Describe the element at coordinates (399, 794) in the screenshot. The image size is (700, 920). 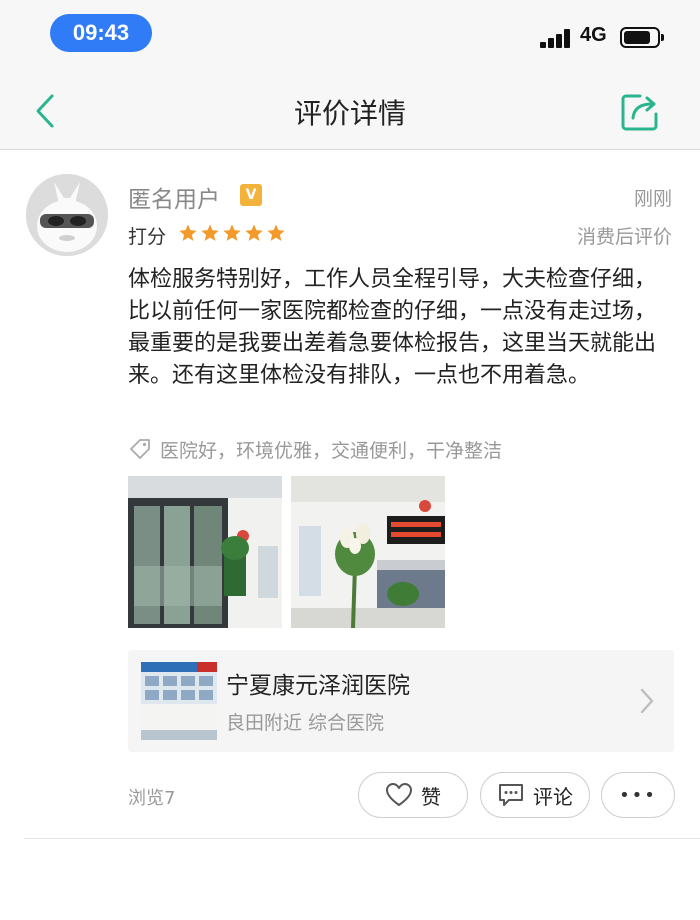
I see `heart-icon` at that location.